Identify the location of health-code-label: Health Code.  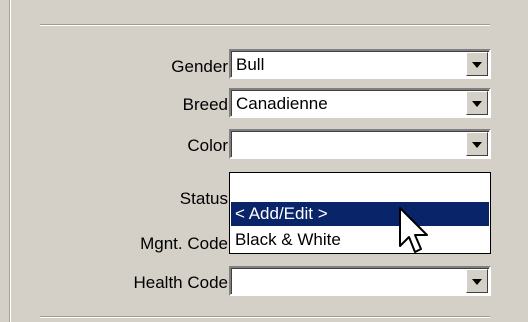
(180, 282).